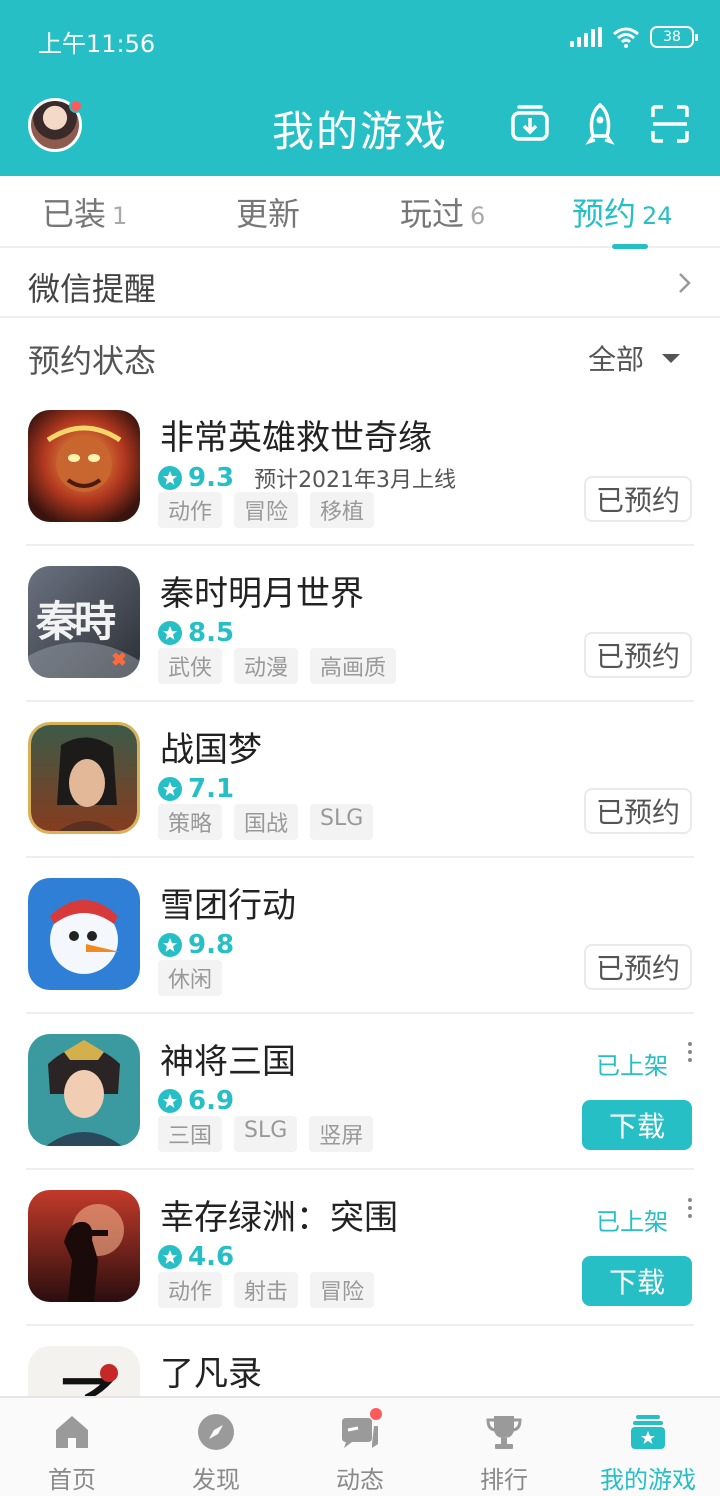 Image resolution: width=720 pixels, height=1496 pixels. Describe the element at coordinates (211, 750) in the screenshot. I see `game-name: 战国梦` at that location.